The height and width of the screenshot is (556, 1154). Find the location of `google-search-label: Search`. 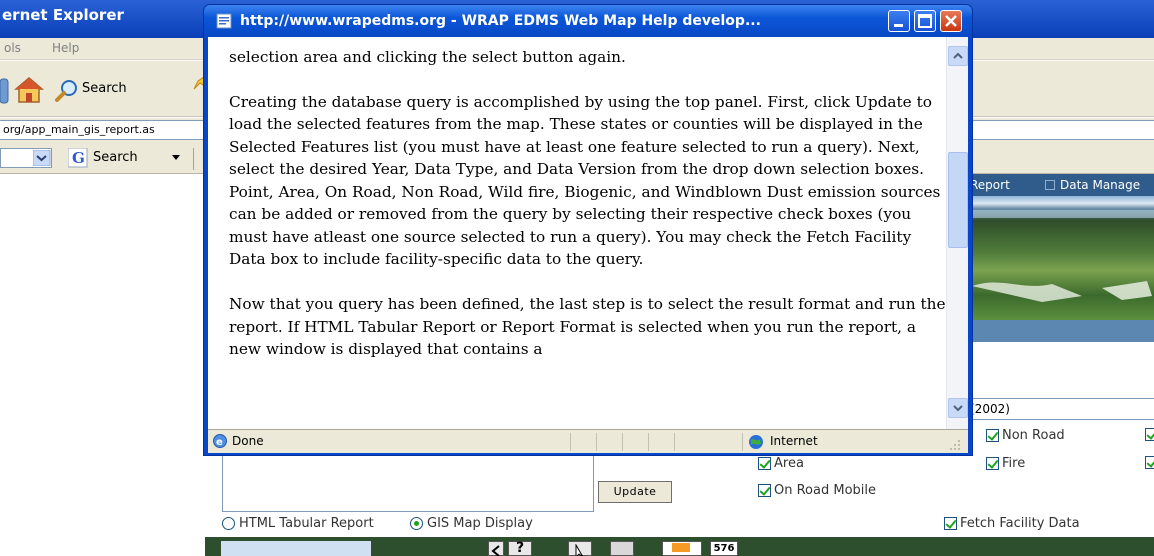

google-search-label: Search is located at coordinates (115, 157).